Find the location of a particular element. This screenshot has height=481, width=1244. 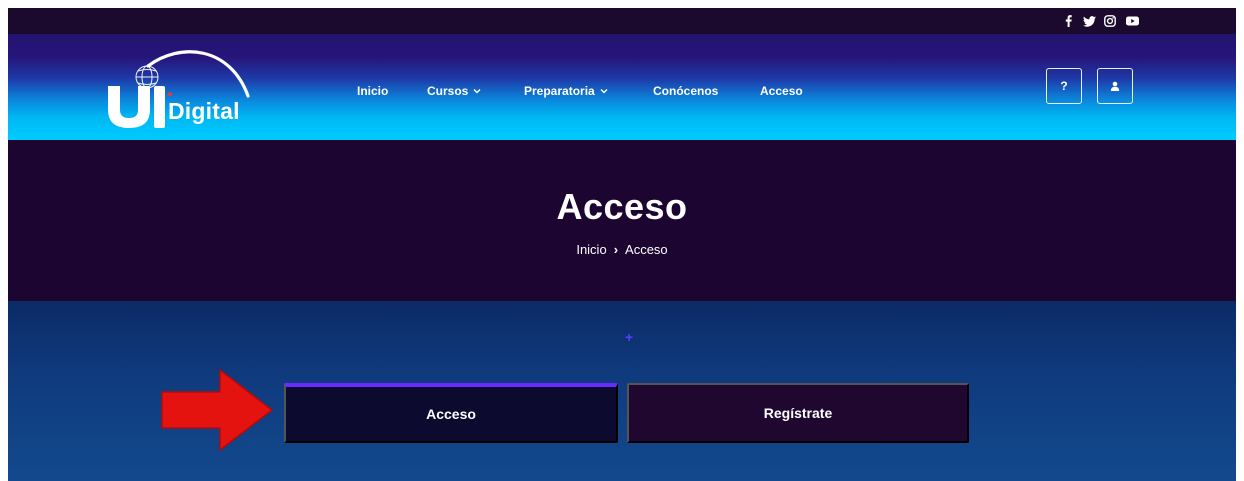

facebook-icon is located at coordinates (1068, 21).